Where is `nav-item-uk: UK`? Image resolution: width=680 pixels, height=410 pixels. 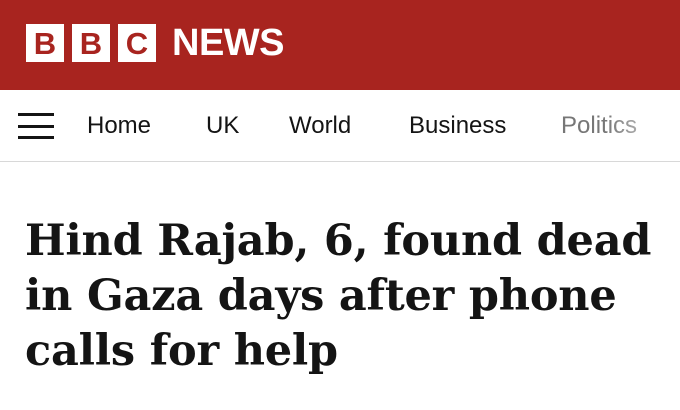 nav-item-uk: UK is located at coordinates (222, 126).